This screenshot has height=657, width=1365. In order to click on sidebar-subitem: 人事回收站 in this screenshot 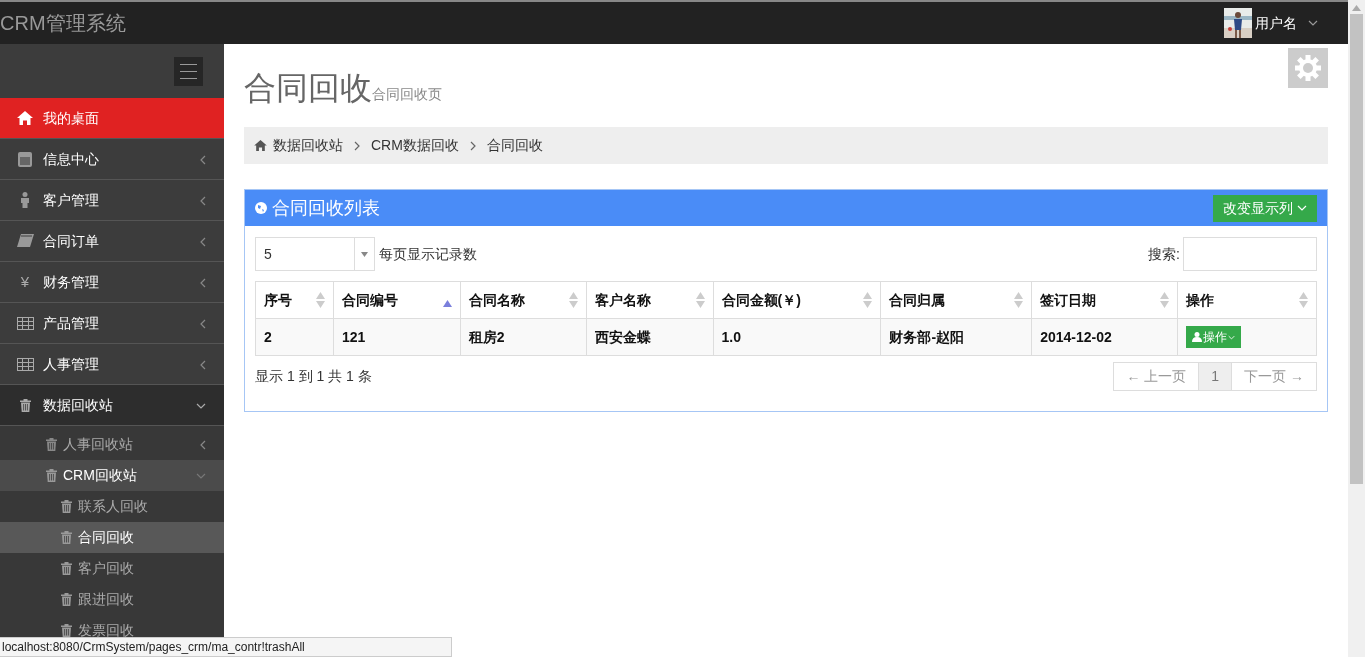, I will do `click(112, 444)`.